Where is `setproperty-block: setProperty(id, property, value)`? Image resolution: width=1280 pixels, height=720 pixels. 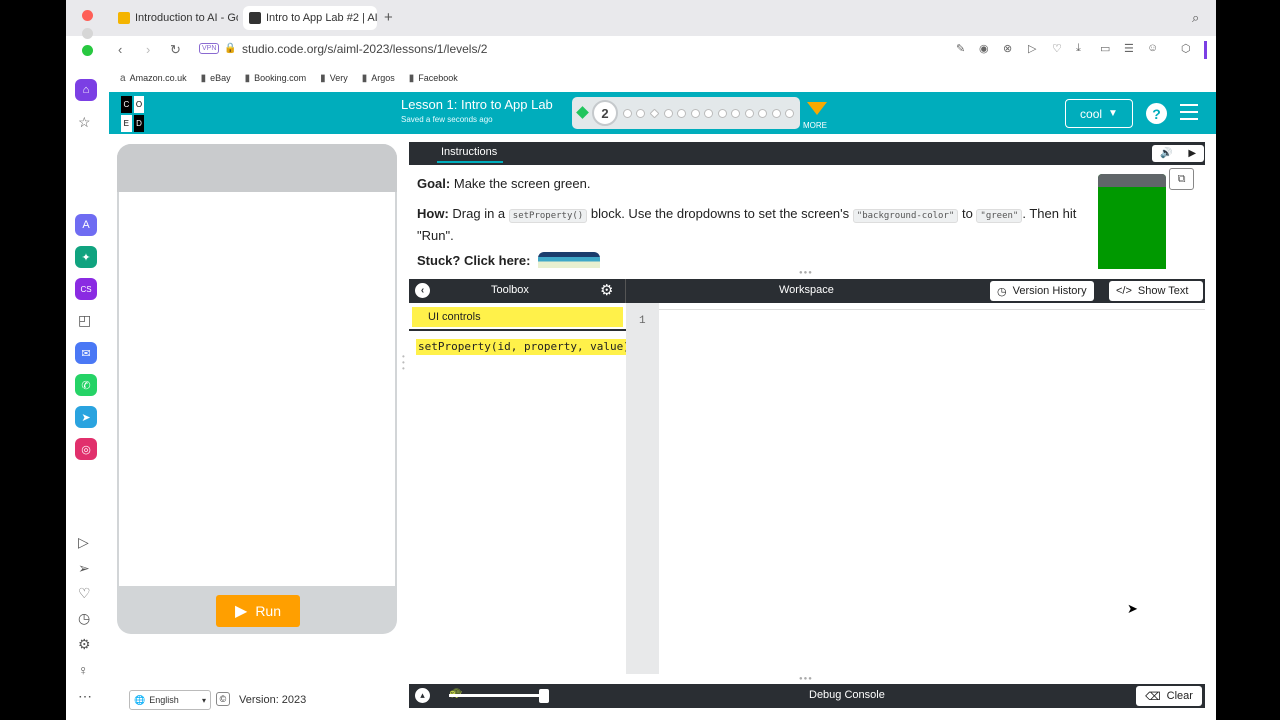 setproperty-block: setProperty(id, property, value) is located at coordinates (521, 347).